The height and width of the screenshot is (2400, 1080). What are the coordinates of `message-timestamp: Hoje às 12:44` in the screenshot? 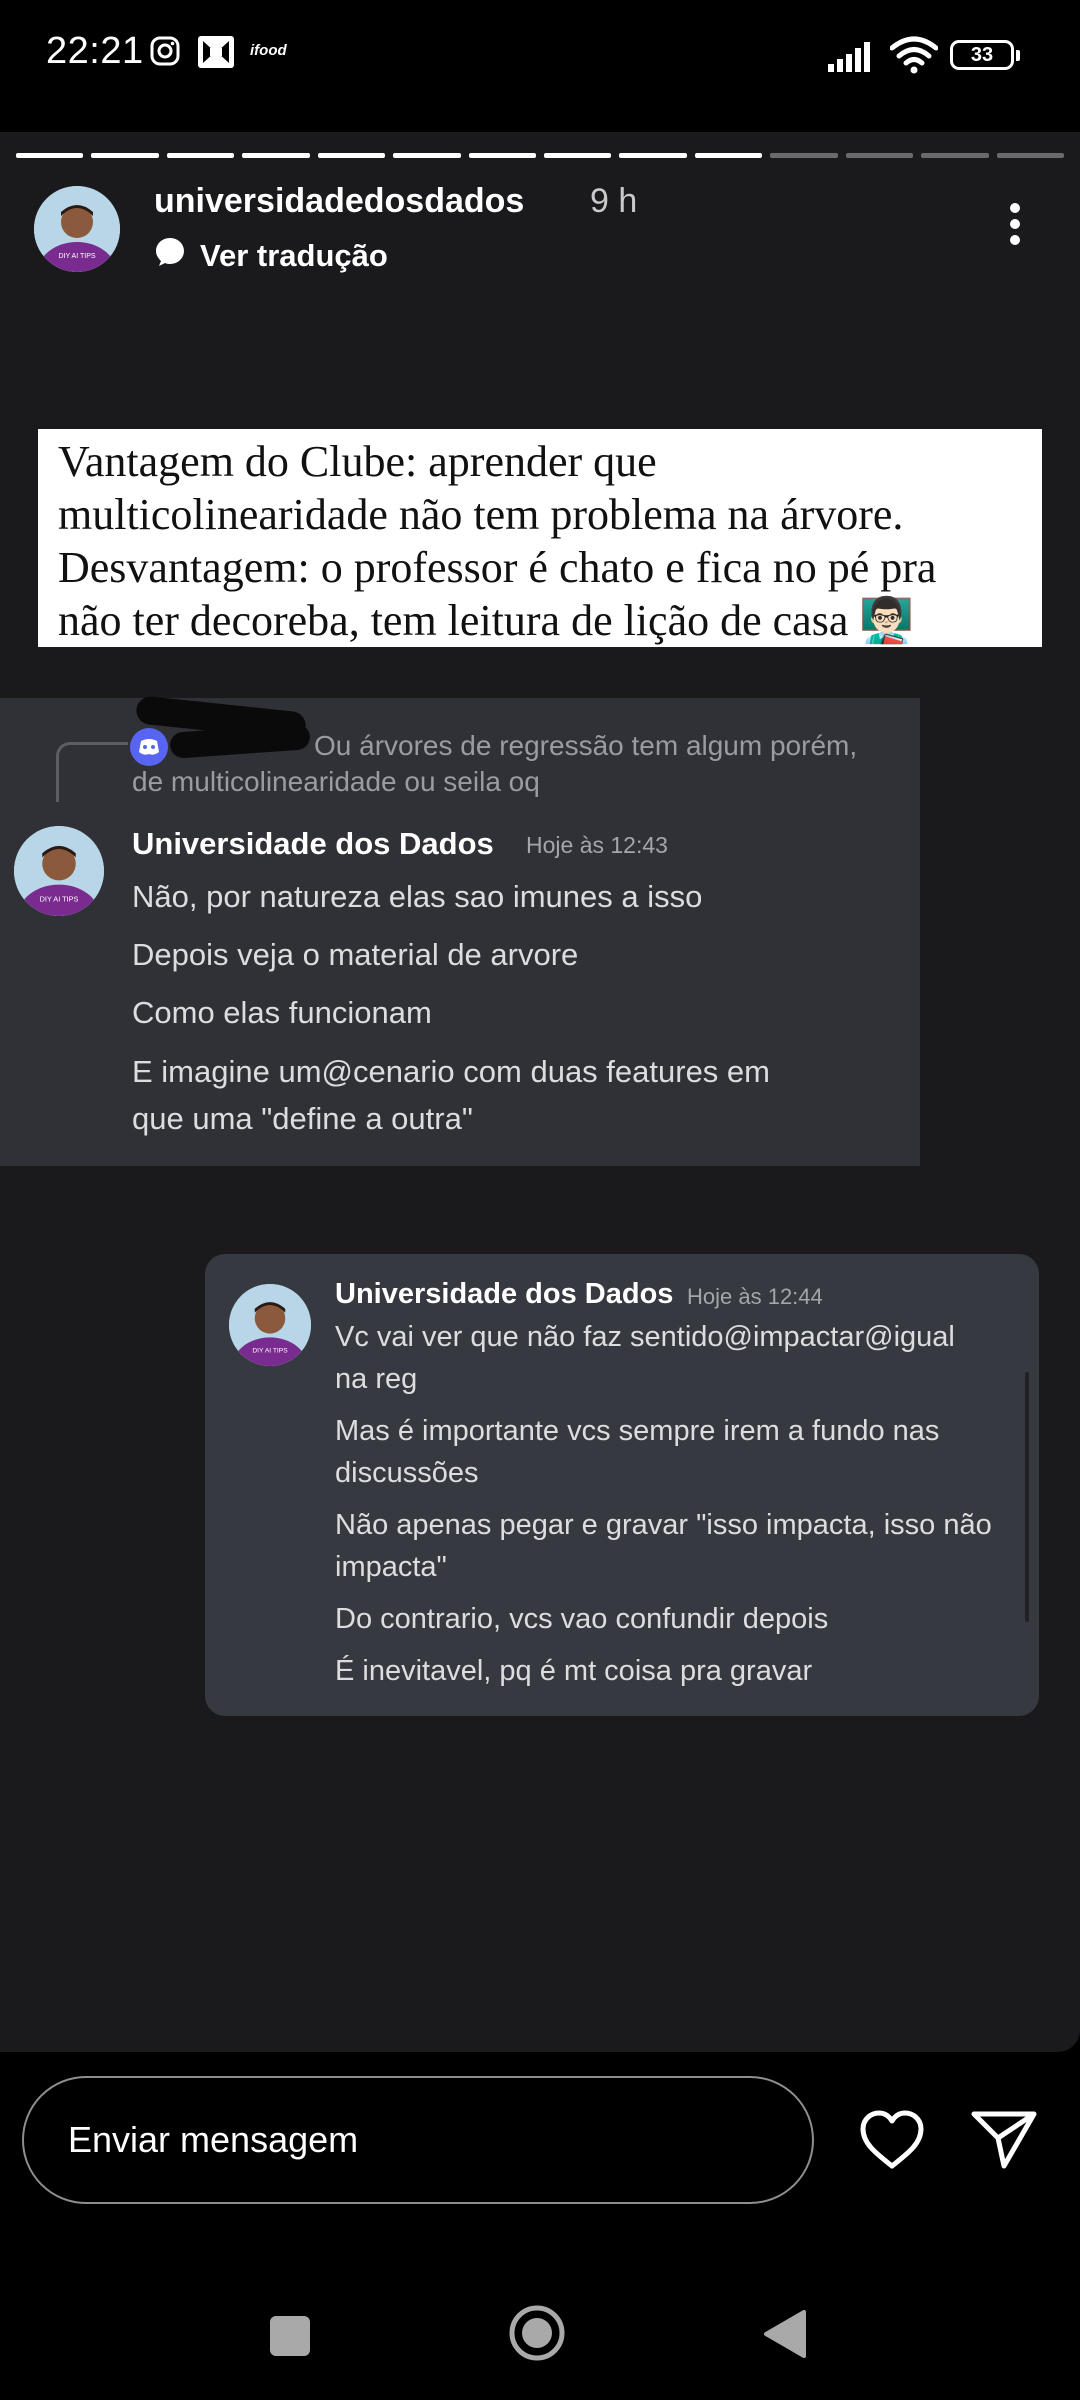 It's located at (755, 1296).